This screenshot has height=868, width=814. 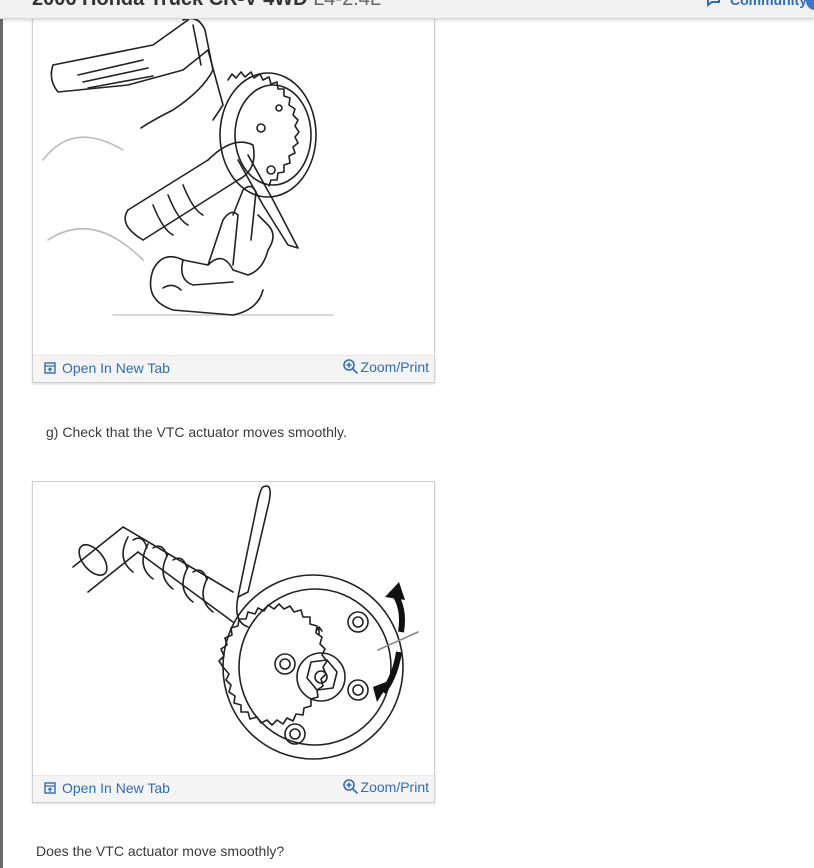 What do you see at coordinates (160, 851) in the screenshot?
I see `question-text: Does the VTC actuator move smoothly?` at bounding box center [160, 851].